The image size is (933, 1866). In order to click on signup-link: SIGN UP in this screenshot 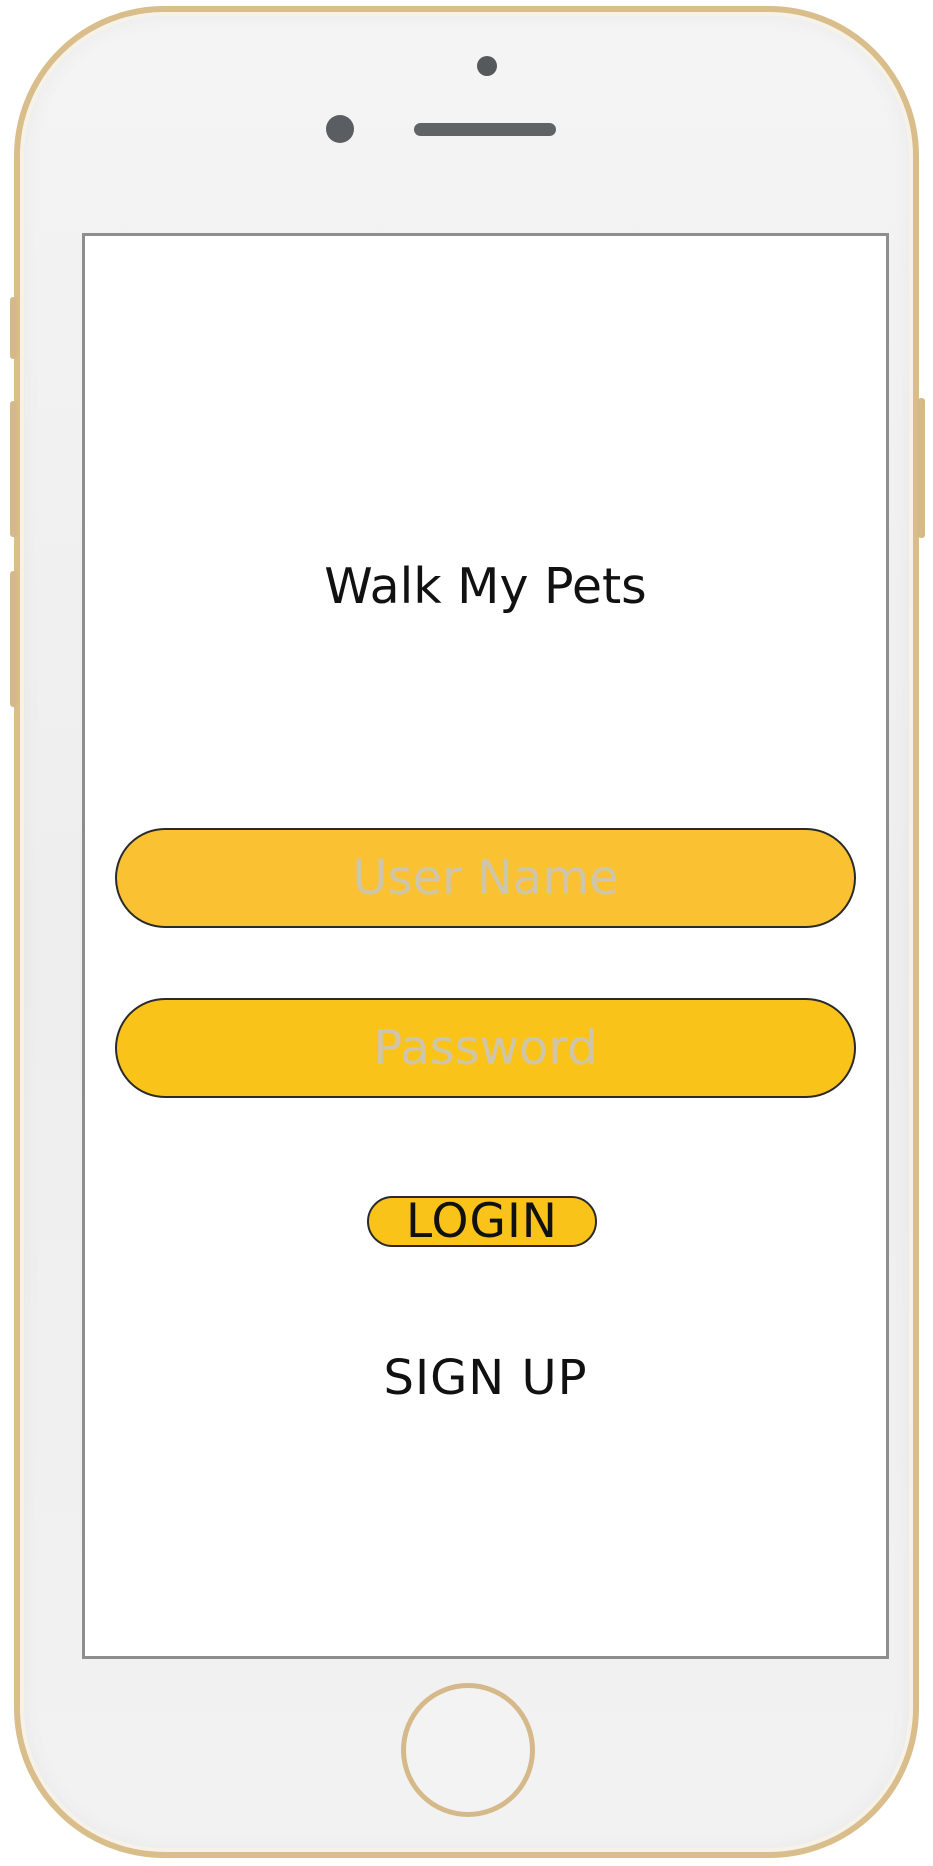, I will do `click(485, 1378)`.